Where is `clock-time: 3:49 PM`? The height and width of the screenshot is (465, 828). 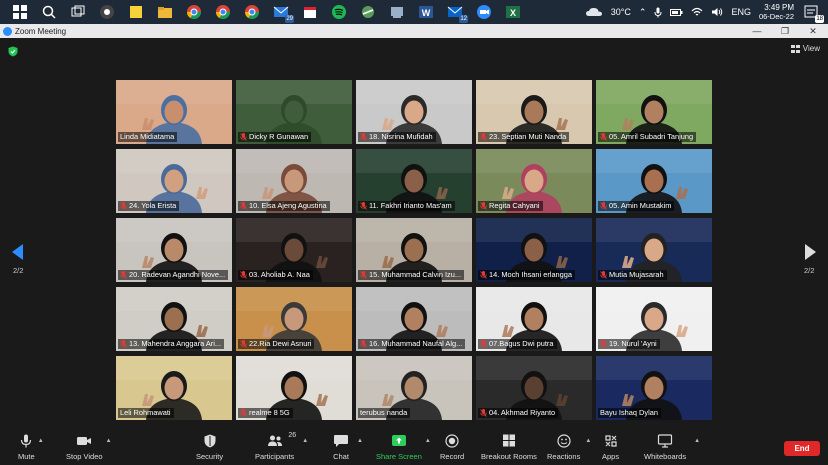 clock-time: 3:49 PM is located at coordinates (779, 7).